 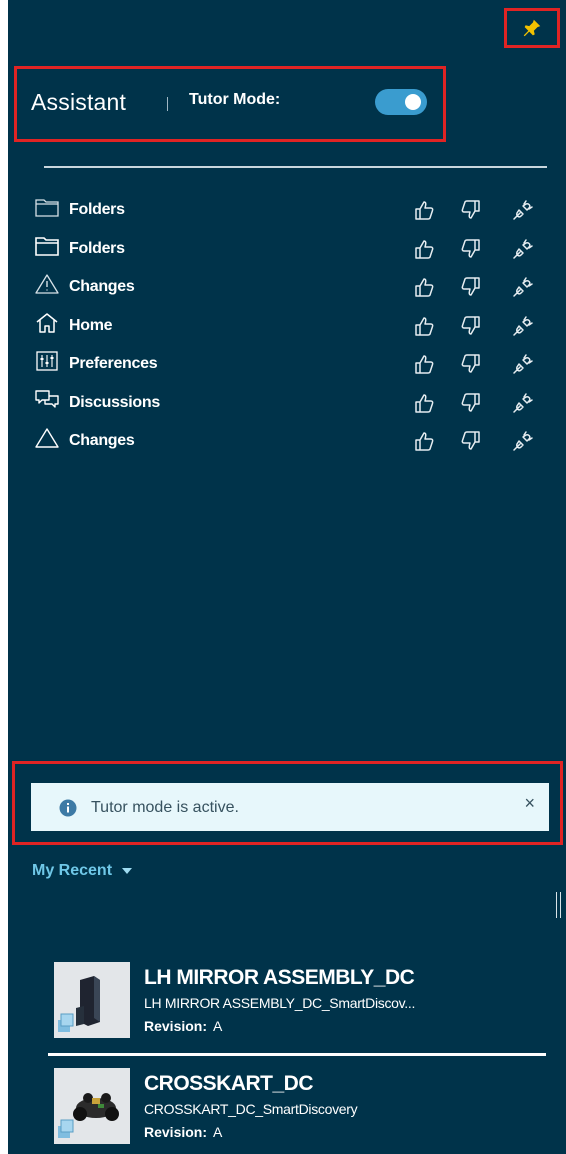 What do you see at coordinates (68, 808) in the screenshot?
I see `info-icon` at bounding box center [68, 808].